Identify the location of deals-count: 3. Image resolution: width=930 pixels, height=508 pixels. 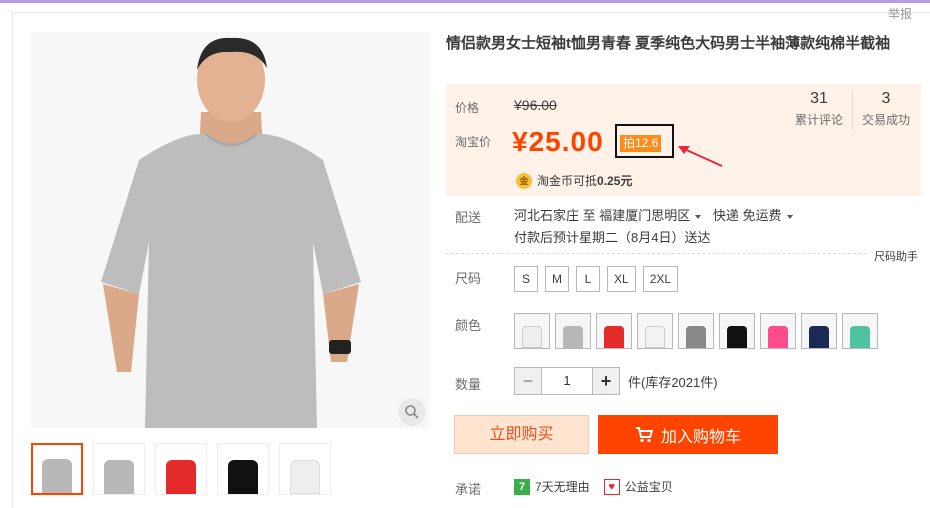
(886, 98).